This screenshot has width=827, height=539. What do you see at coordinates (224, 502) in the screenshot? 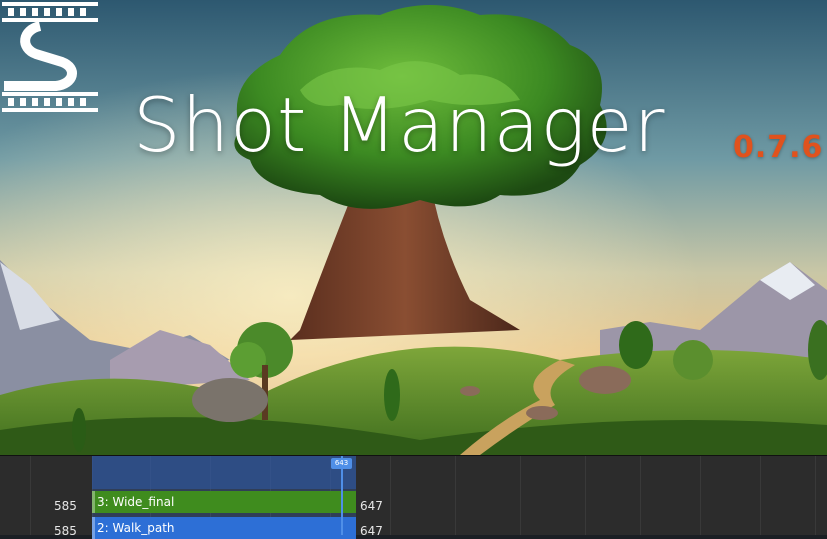
I see `shot-clip-wide-final: 3: Wide_final` at bounding box center [224, 502].